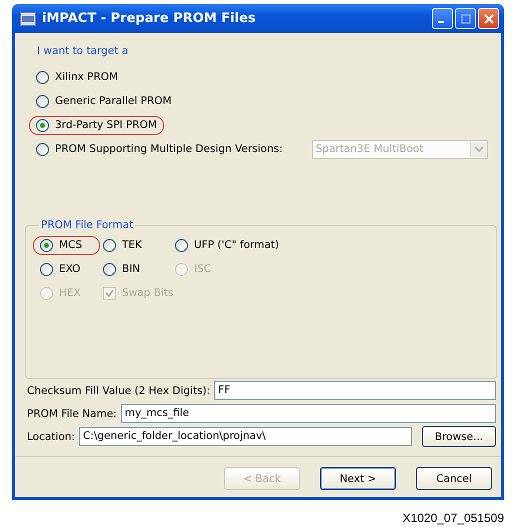 This screenshot has width=512, height=527. I want to click on maximize-icon, so click(465, 19).